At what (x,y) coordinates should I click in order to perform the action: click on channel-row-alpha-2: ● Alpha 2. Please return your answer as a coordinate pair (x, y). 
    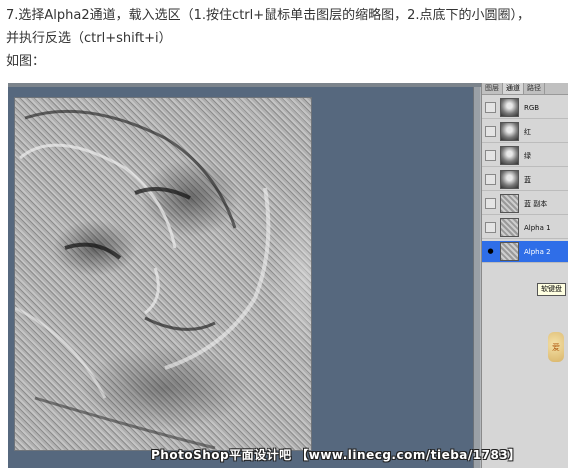
    Looking at the image, I should click on (525, 252).